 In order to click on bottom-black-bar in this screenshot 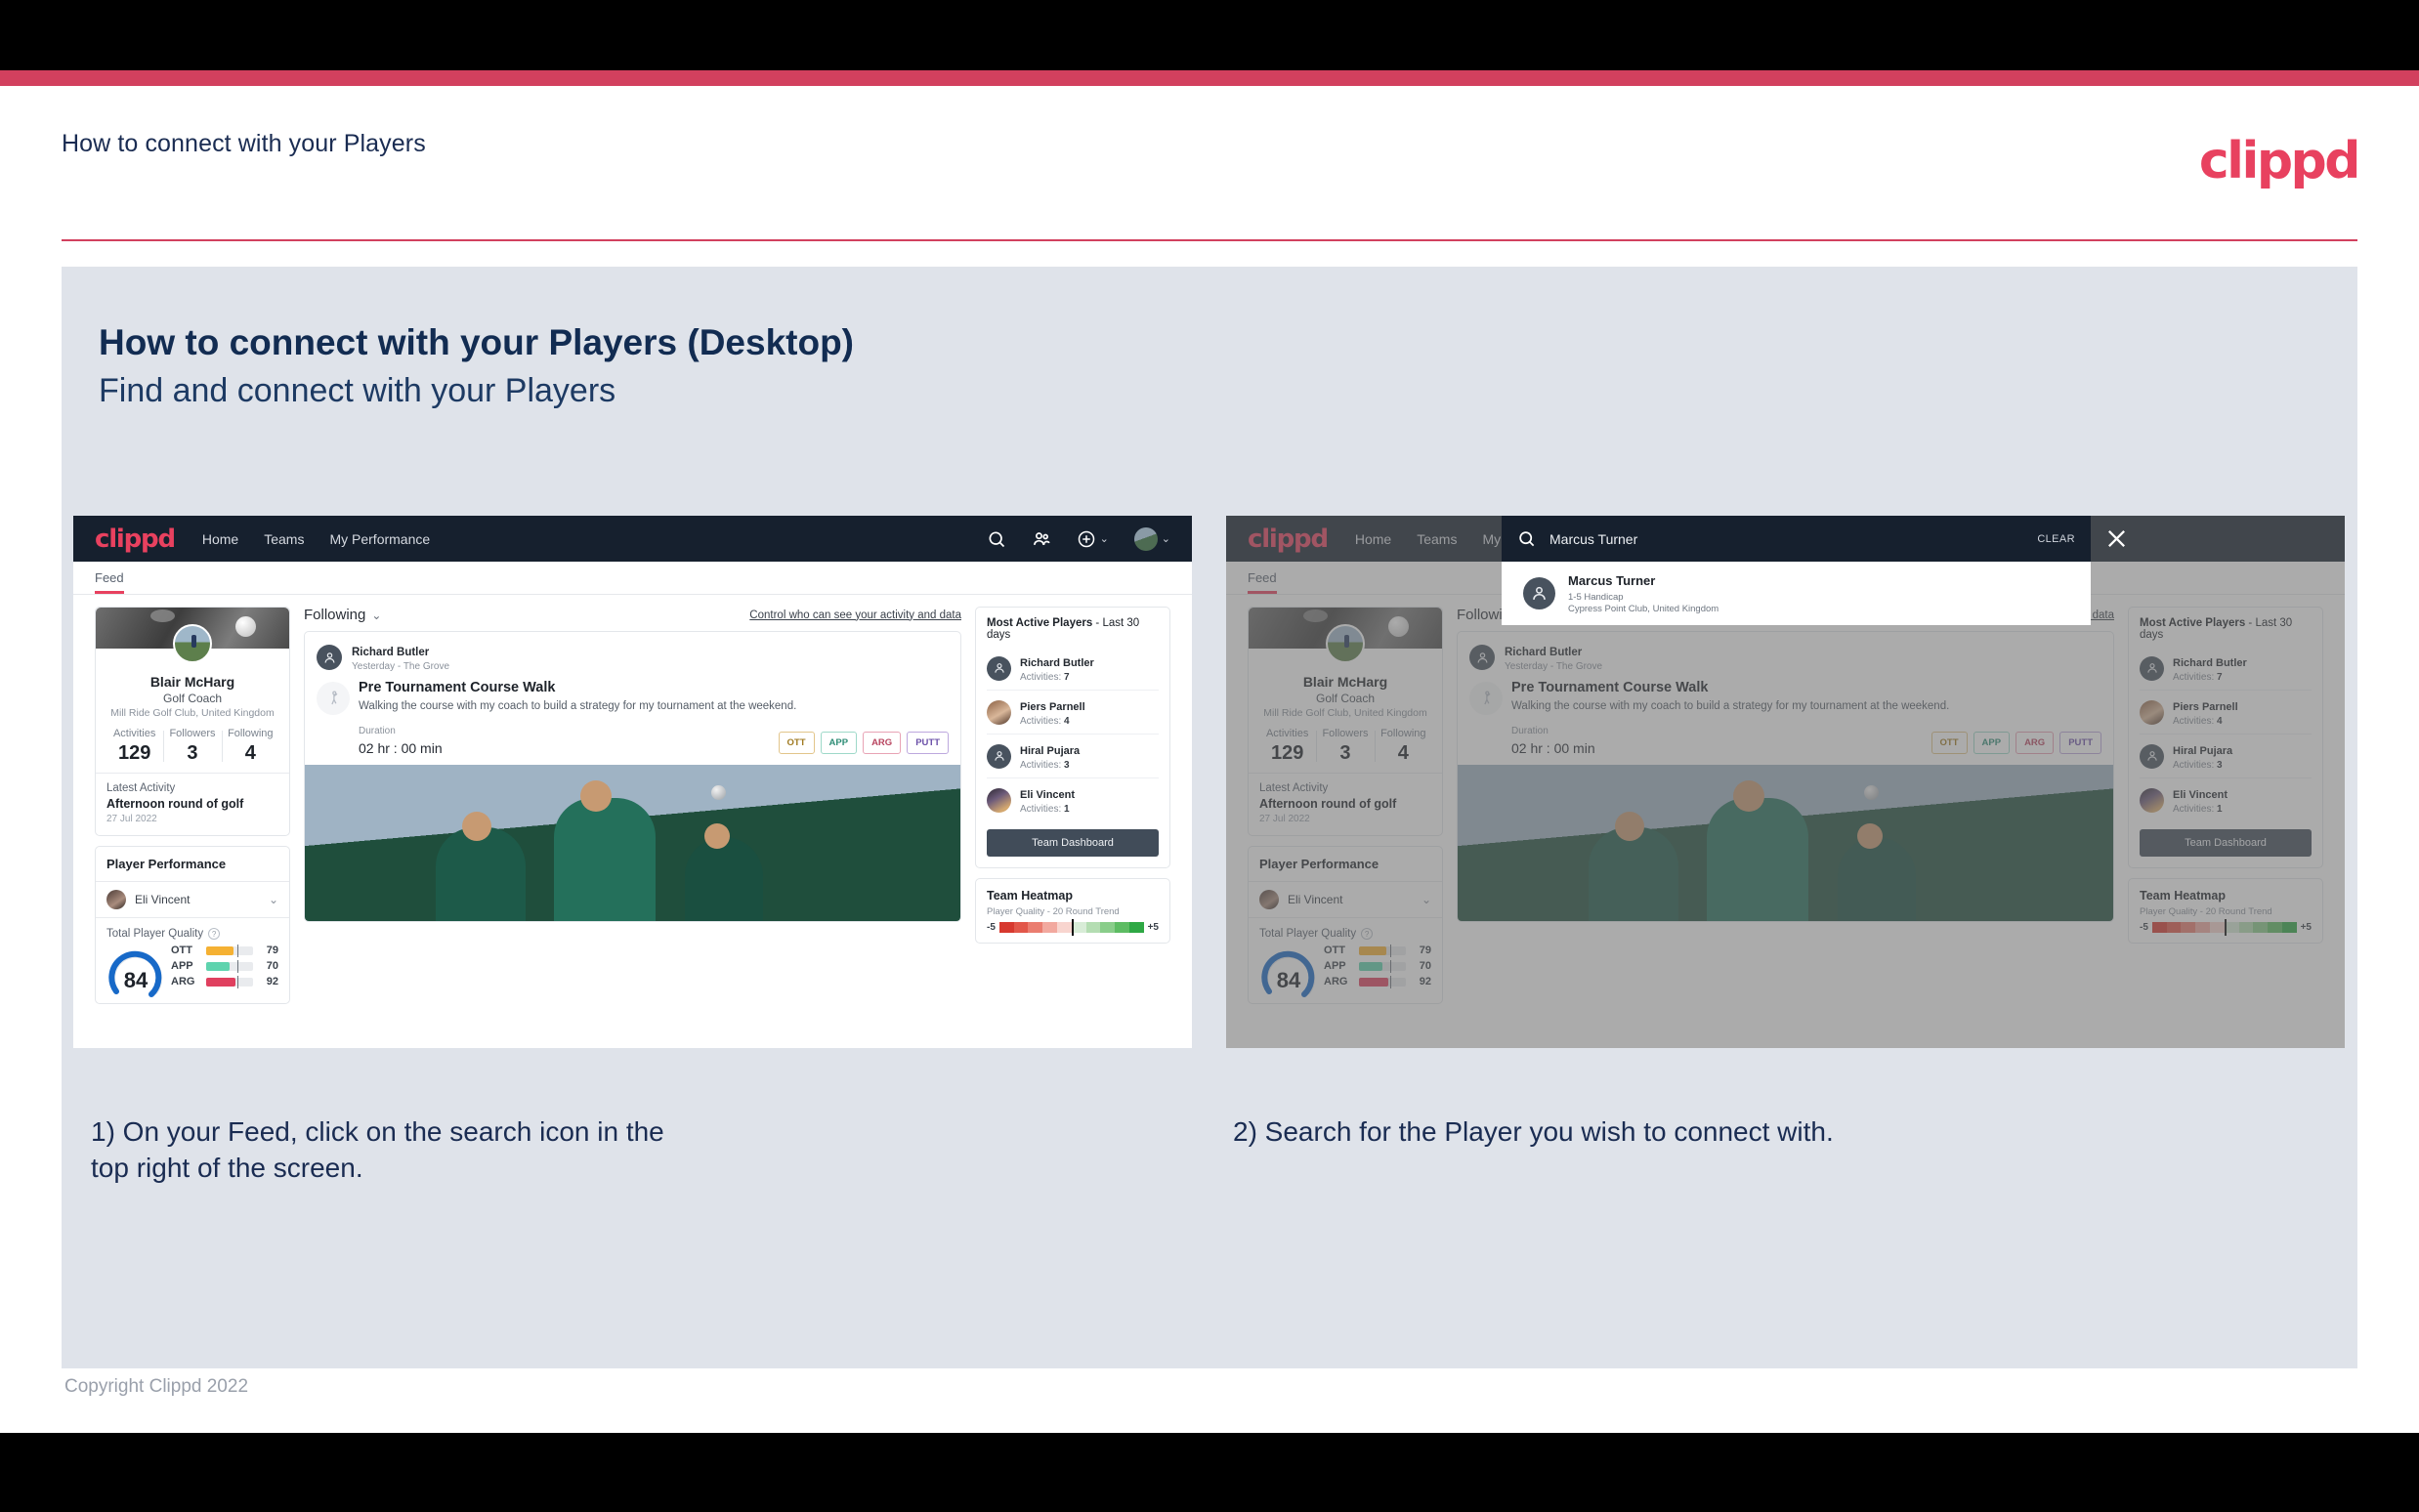, I will do `click(1209, 1472)`.